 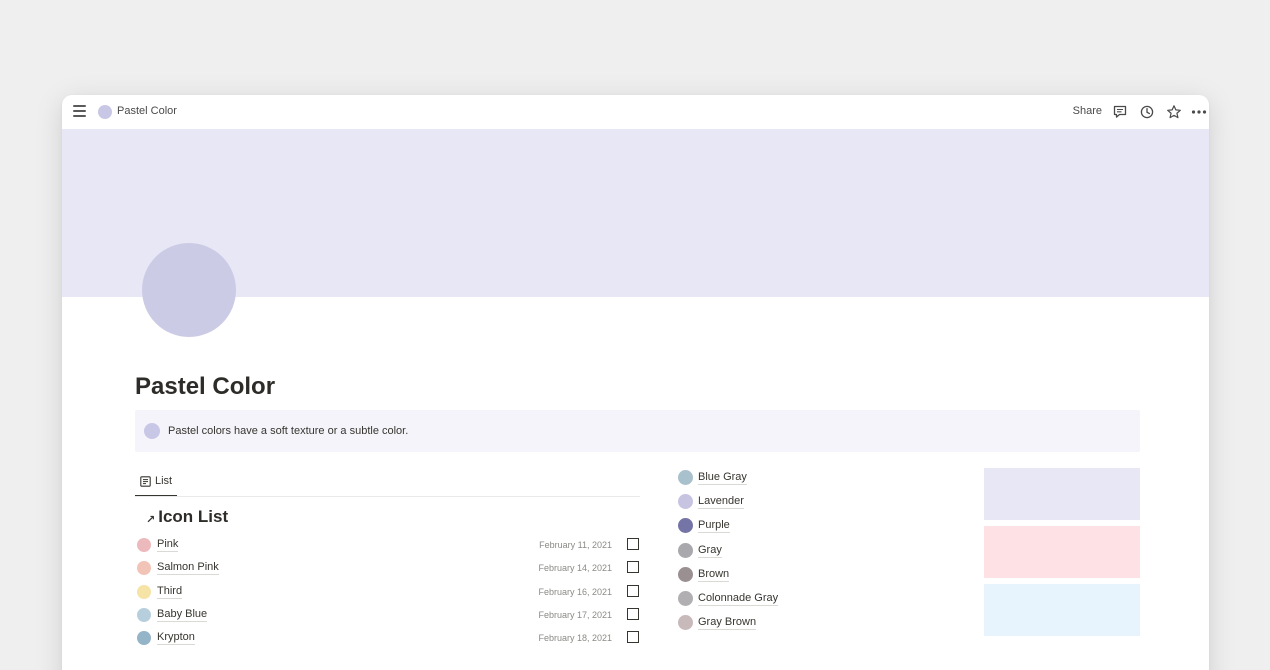 I want to click on menu-icon, so click(x=79, y=111).